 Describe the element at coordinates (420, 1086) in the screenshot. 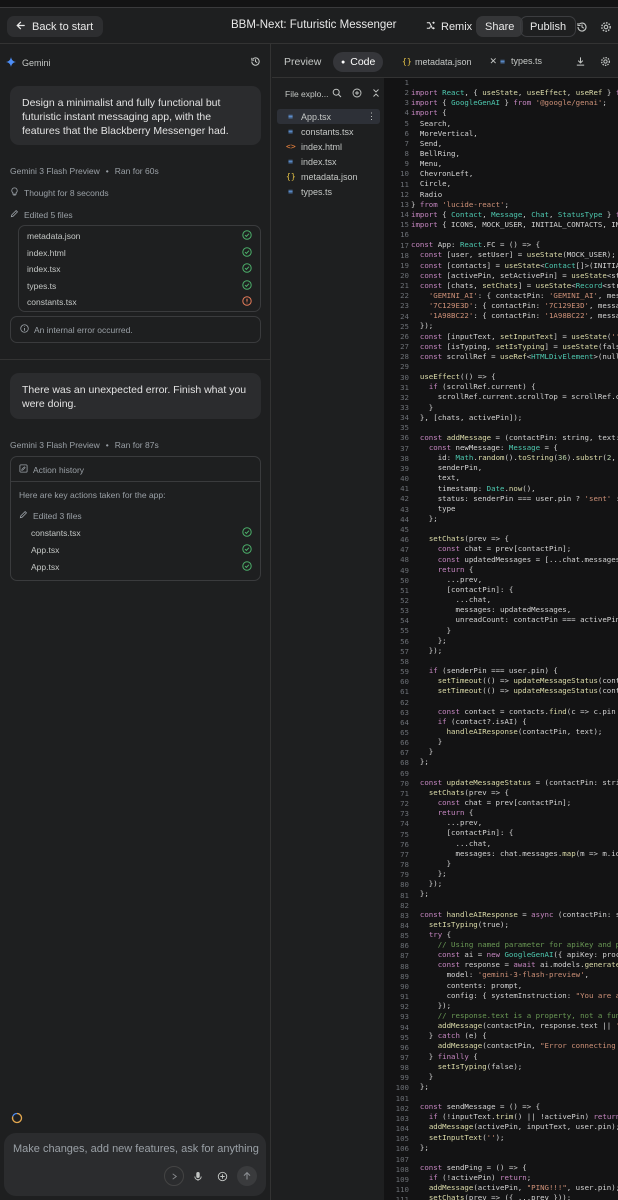

I see `code-line: };` at that location.